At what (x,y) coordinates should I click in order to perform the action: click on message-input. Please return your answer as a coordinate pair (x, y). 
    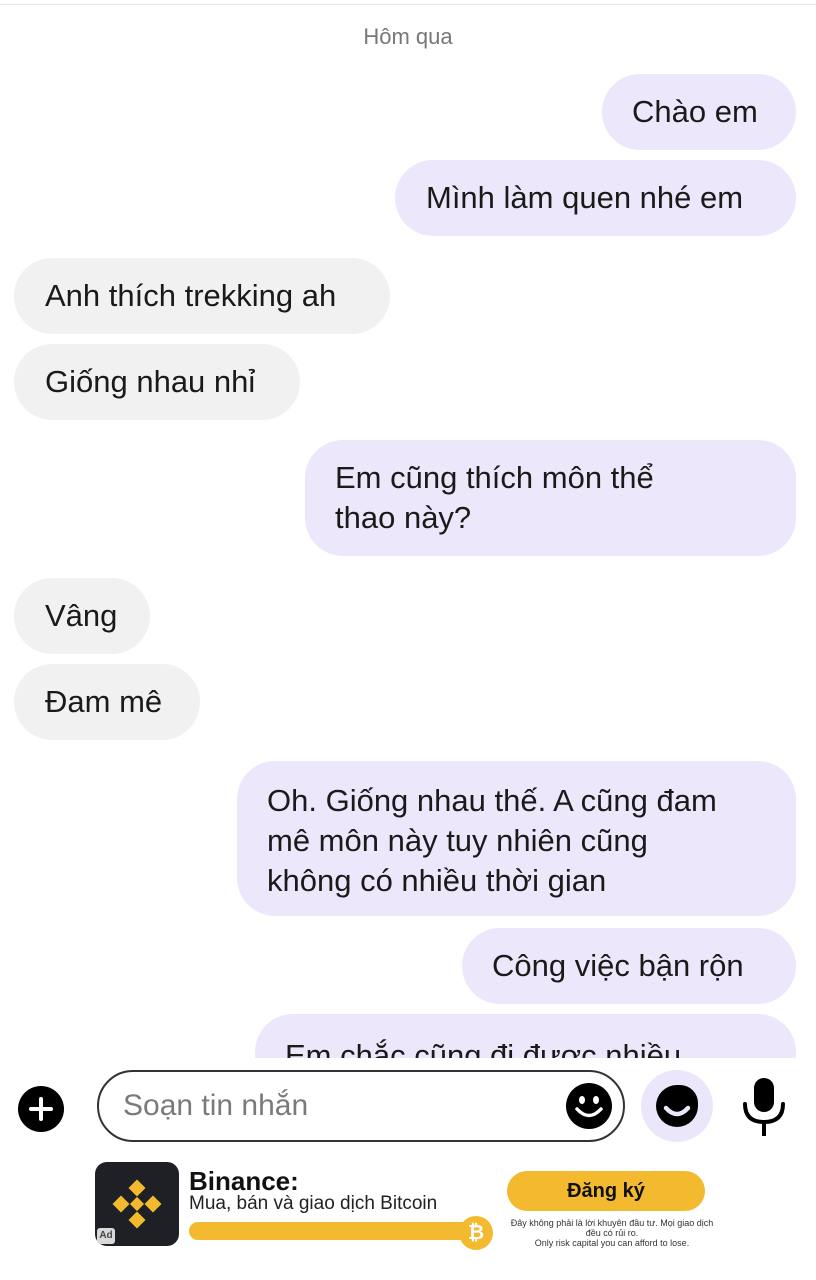
    Looking at the image, I should click on (333, 1106).